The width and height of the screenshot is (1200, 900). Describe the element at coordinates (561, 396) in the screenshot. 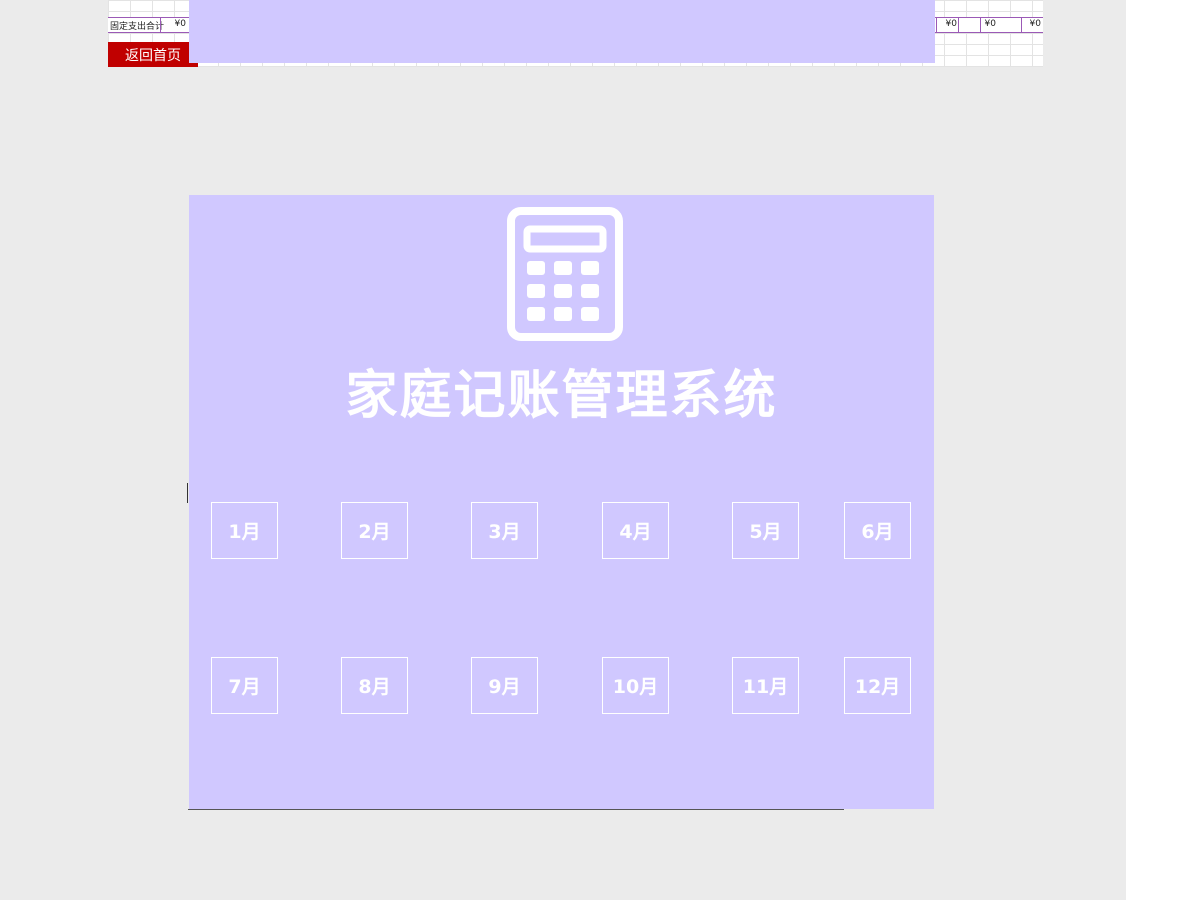

I see `app-title: 家庭记账管理系统` at that location.